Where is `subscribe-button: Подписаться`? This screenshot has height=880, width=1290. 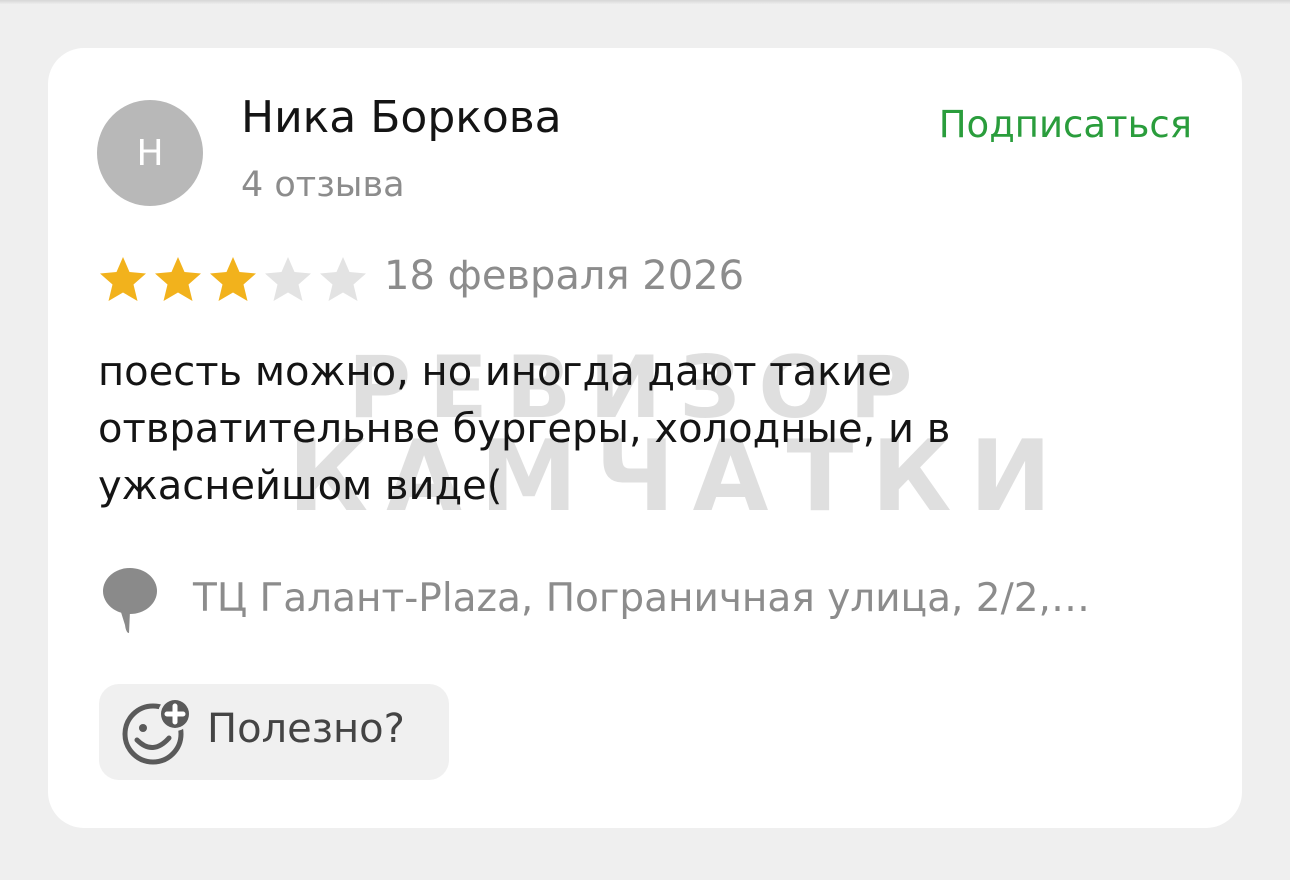
subscribe-button: Подписаться is located at coordinates (1065, 124).